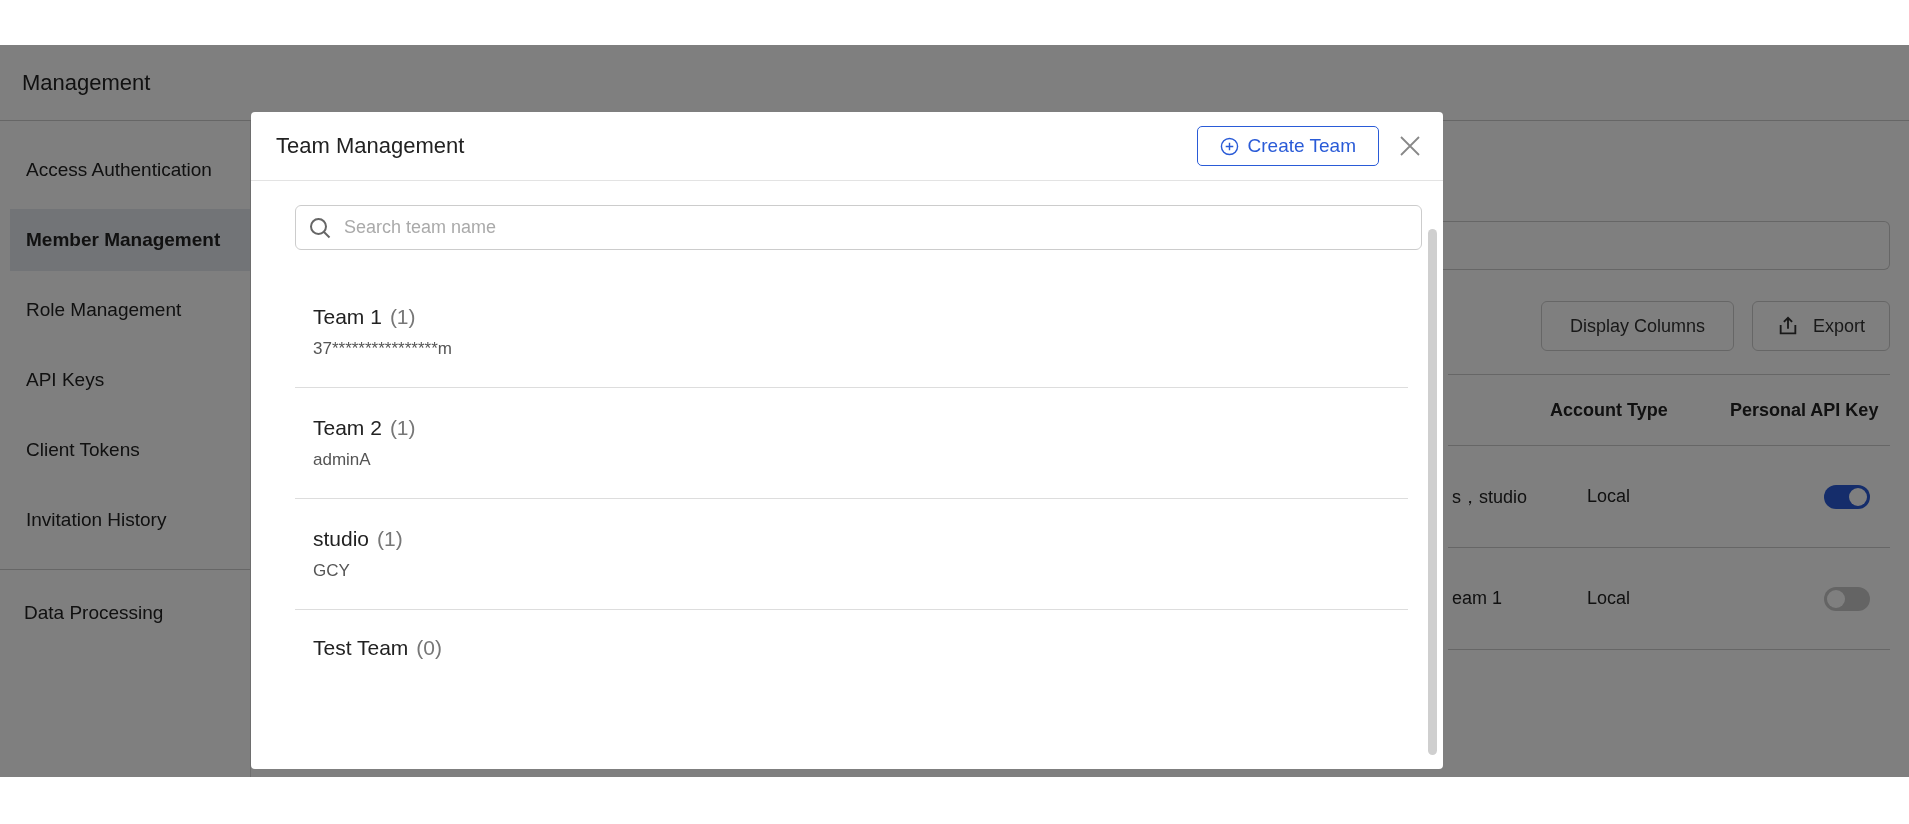  What do you see at coordinates (130, 170) in the screenshot?
I see `sidebar-item: Access Authentication` at bounding box center [130, 170].